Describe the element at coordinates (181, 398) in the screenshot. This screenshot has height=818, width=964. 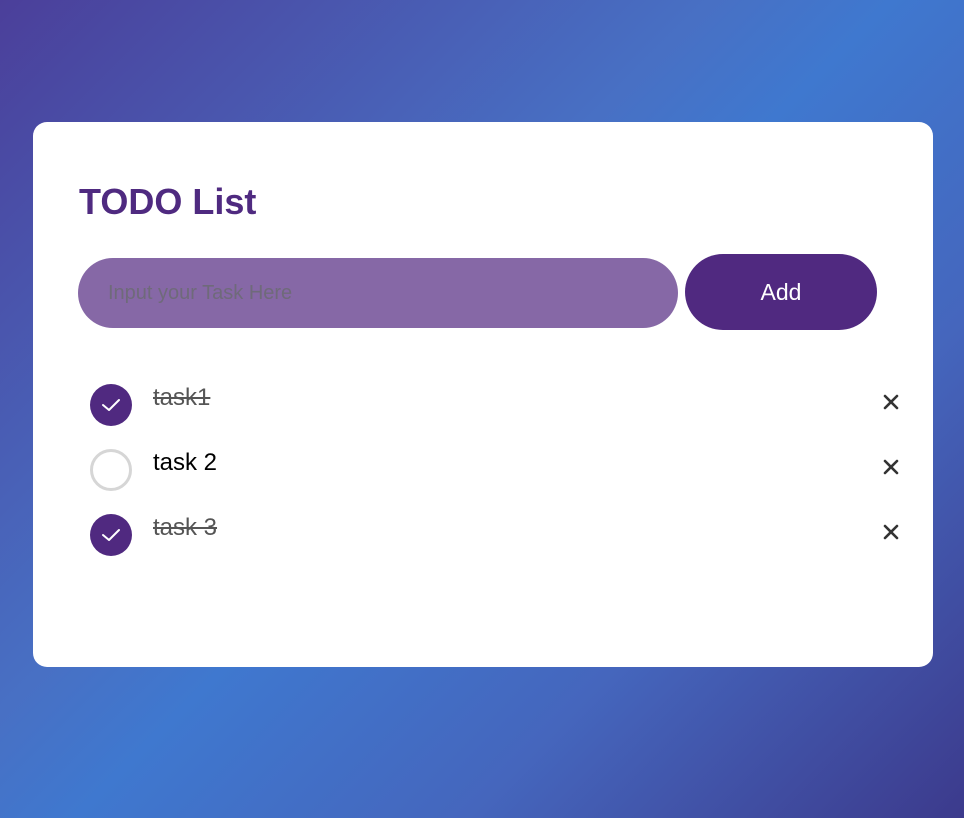
I see `task-label: task1` at that location.